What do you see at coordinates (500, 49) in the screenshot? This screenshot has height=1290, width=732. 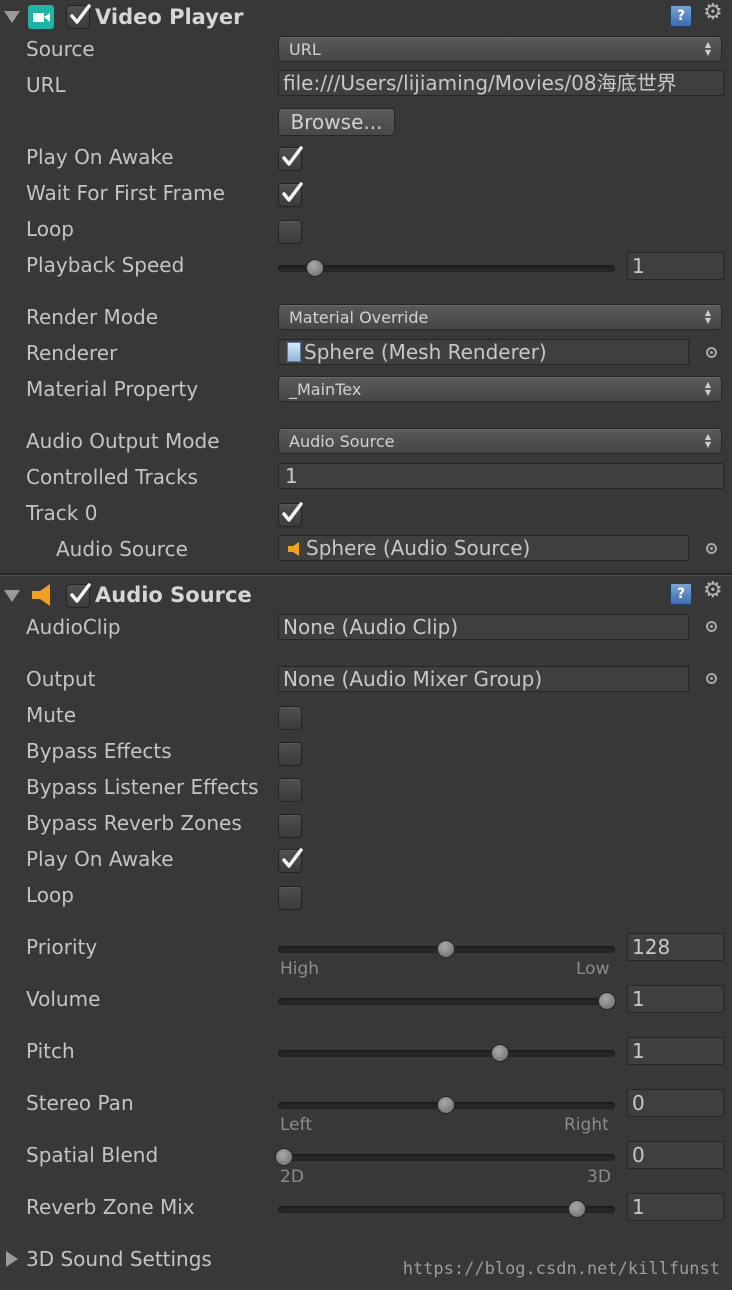 I see `source-dropdown: URL ▲ ▼` at bounding box center [500, 49].